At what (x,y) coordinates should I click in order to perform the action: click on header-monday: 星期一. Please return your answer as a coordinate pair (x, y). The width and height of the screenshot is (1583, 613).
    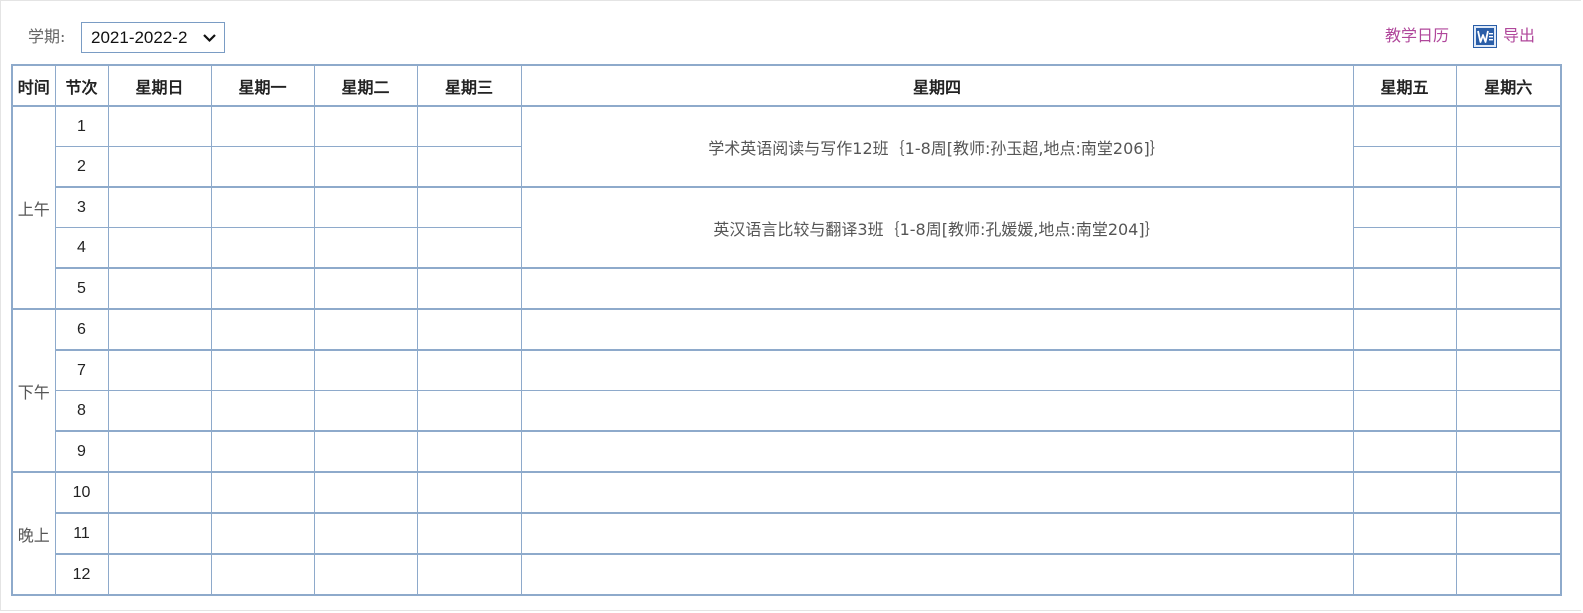
    Looking at the image, I should click on (262, 85).